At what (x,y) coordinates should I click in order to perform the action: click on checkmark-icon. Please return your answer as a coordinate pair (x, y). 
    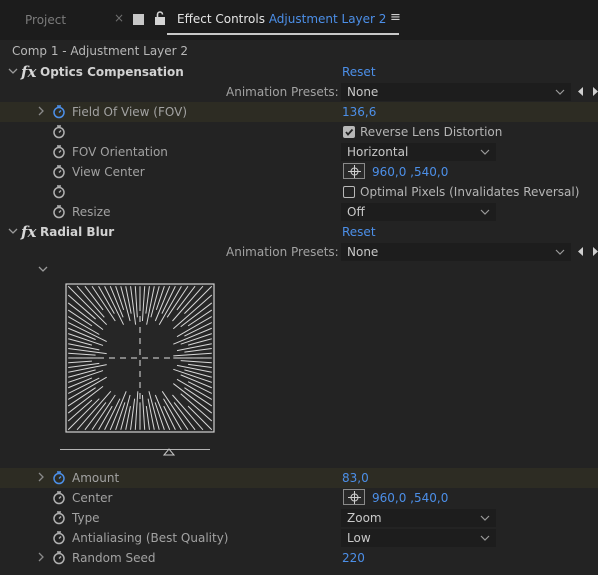
    Looking at the image, I should click on (349, 132).